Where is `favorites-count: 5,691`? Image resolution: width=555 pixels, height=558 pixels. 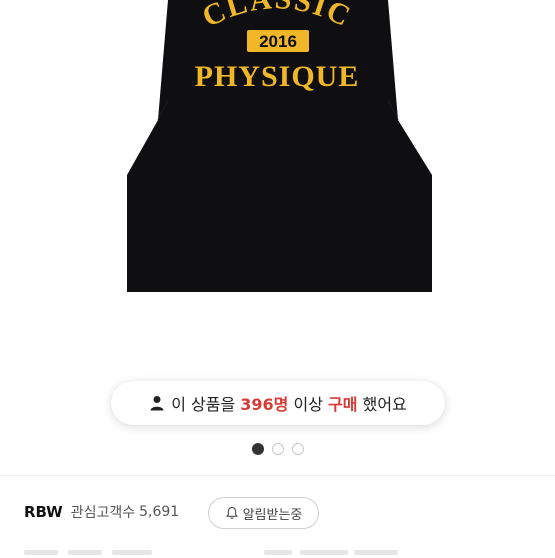
favorites-count: 5,691 is located at coordinates (159, 512).